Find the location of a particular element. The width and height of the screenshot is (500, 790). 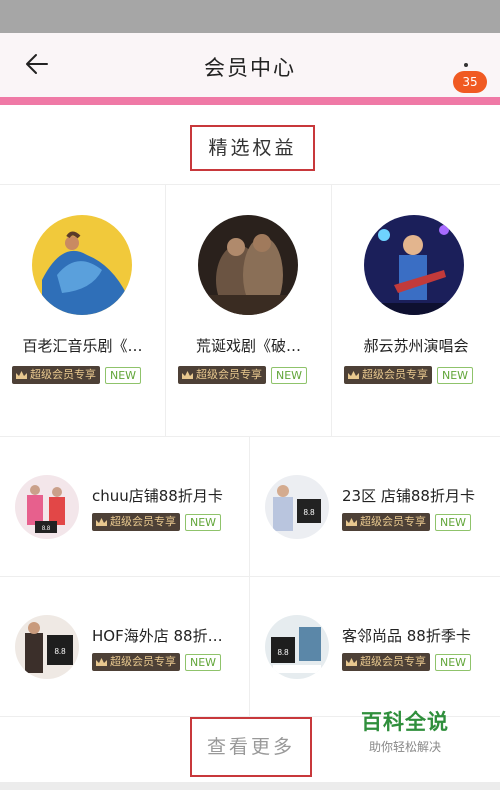

watermark: 百科全说 助你轻松解决 is located at coordinates (405, 736).